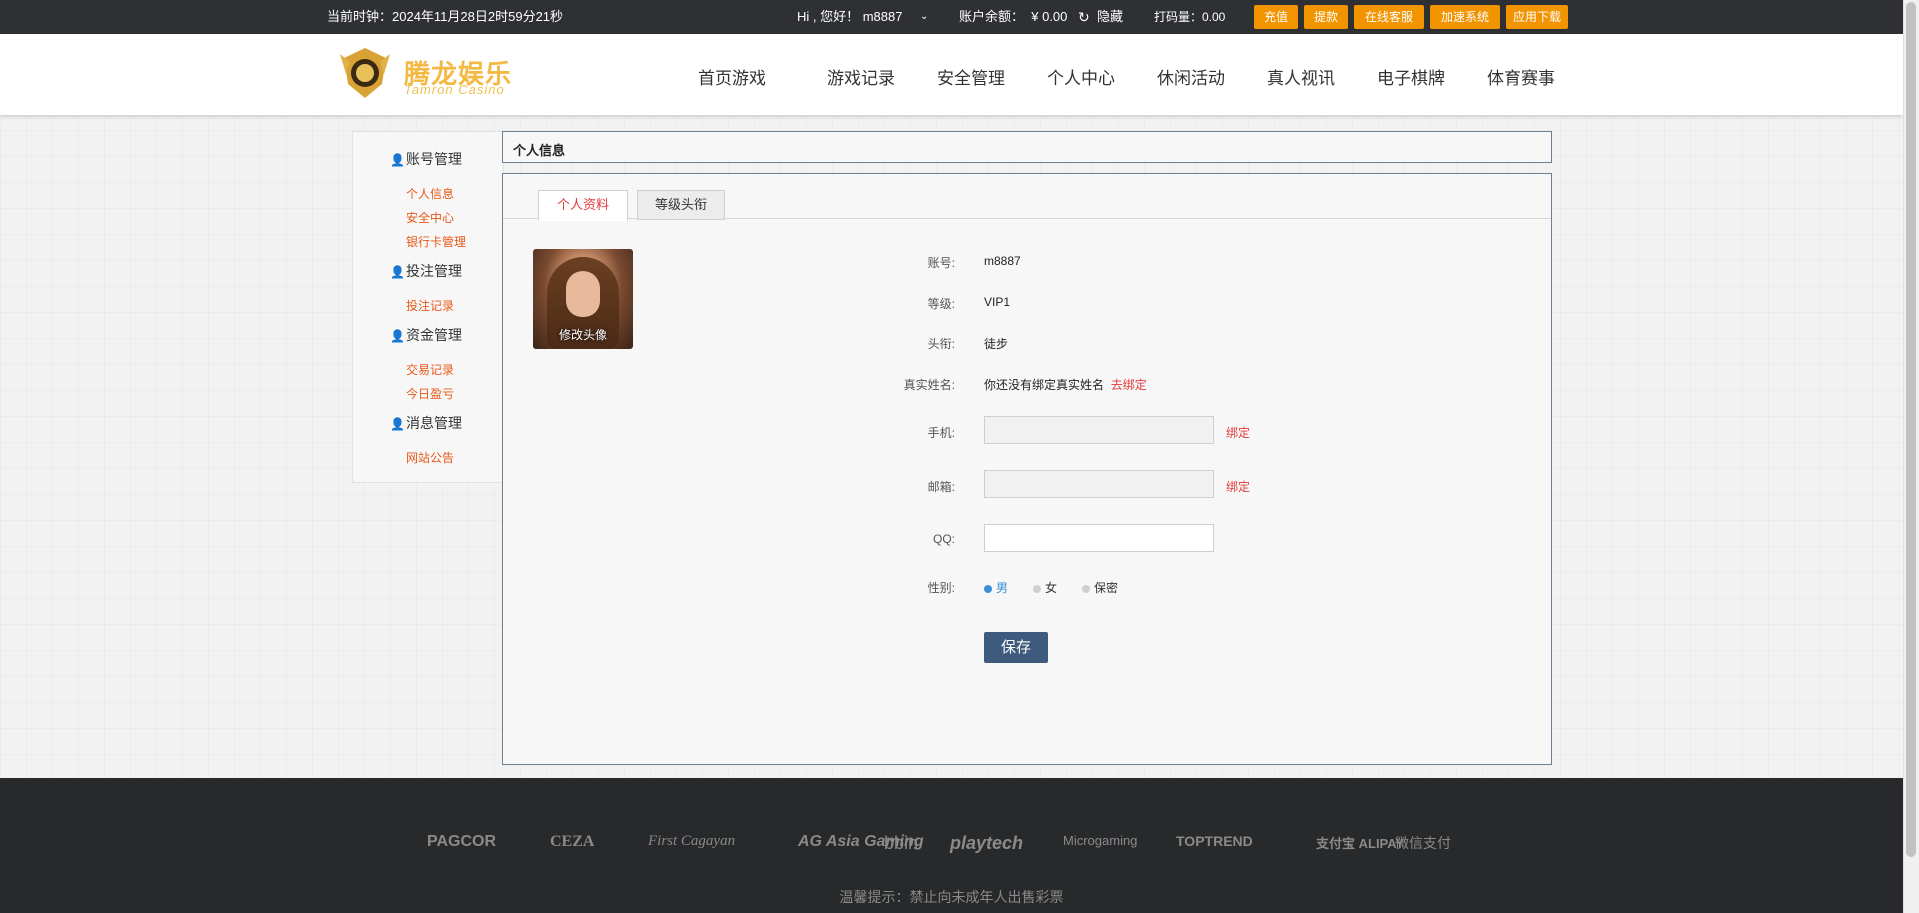 This screenshot has height=913, width=1919. Describe the element at coordinates (849, 17) in the screenshot. I see `user-greeting: Hi , 您好！ m8887` at that location.